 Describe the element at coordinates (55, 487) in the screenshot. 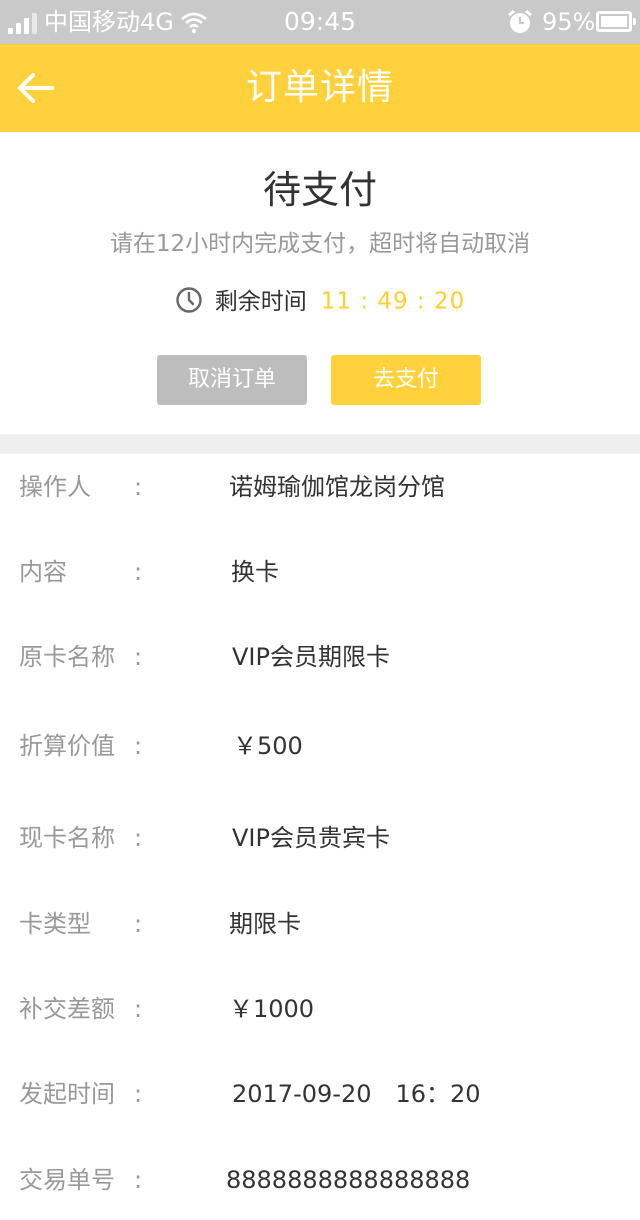

I see `detail-label: 操作人` at that location.